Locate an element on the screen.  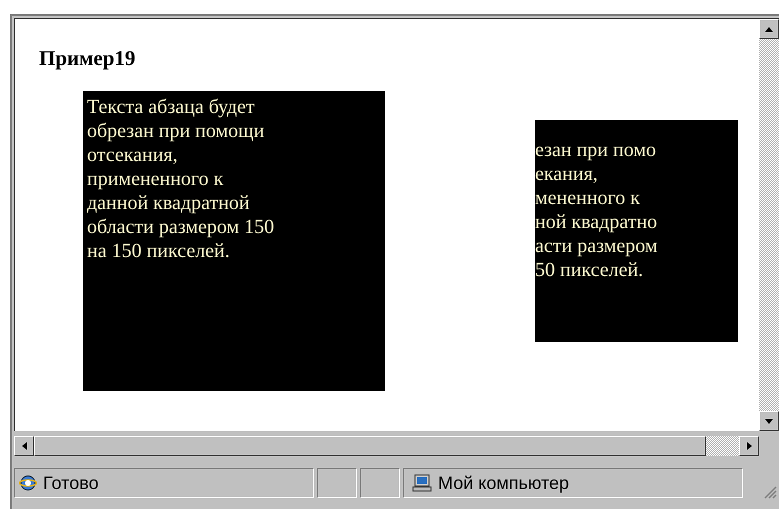
resize-grip is located at coordinates (770, 492).